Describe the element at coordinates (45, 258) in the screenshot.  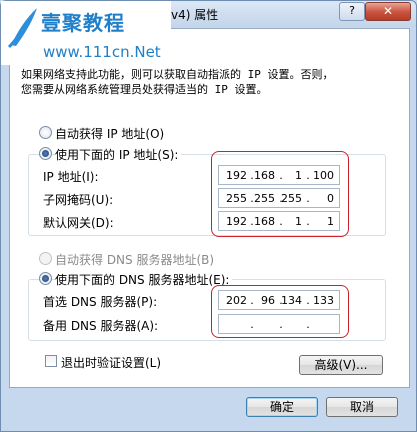
I see `radio-auto-dns` at that location.